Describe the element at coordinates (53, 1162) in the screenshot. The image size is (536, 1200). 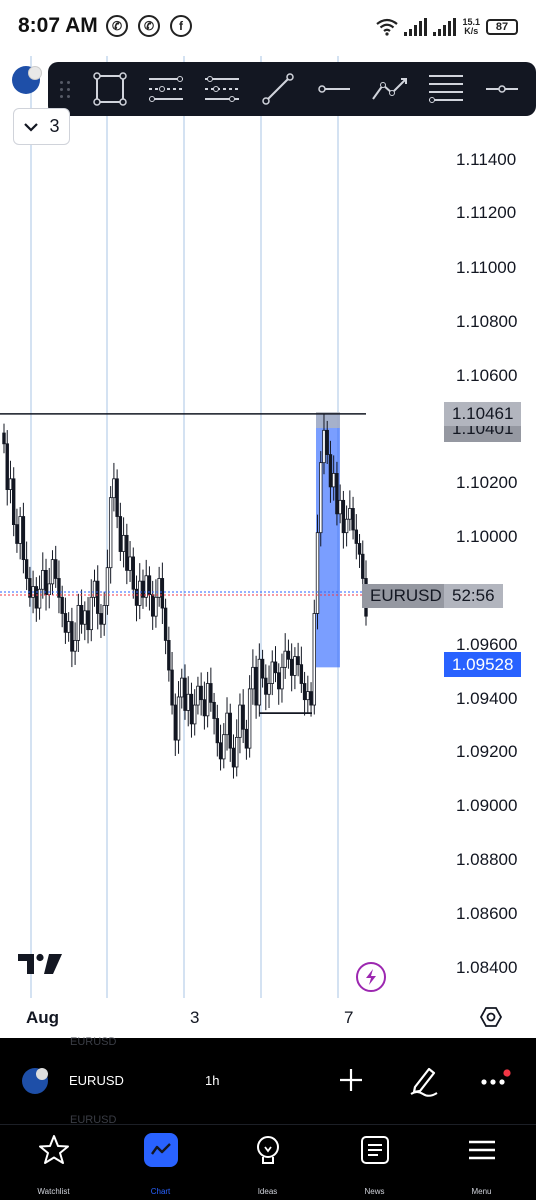
I see `tab-watchlist: Watchlist` at that location.